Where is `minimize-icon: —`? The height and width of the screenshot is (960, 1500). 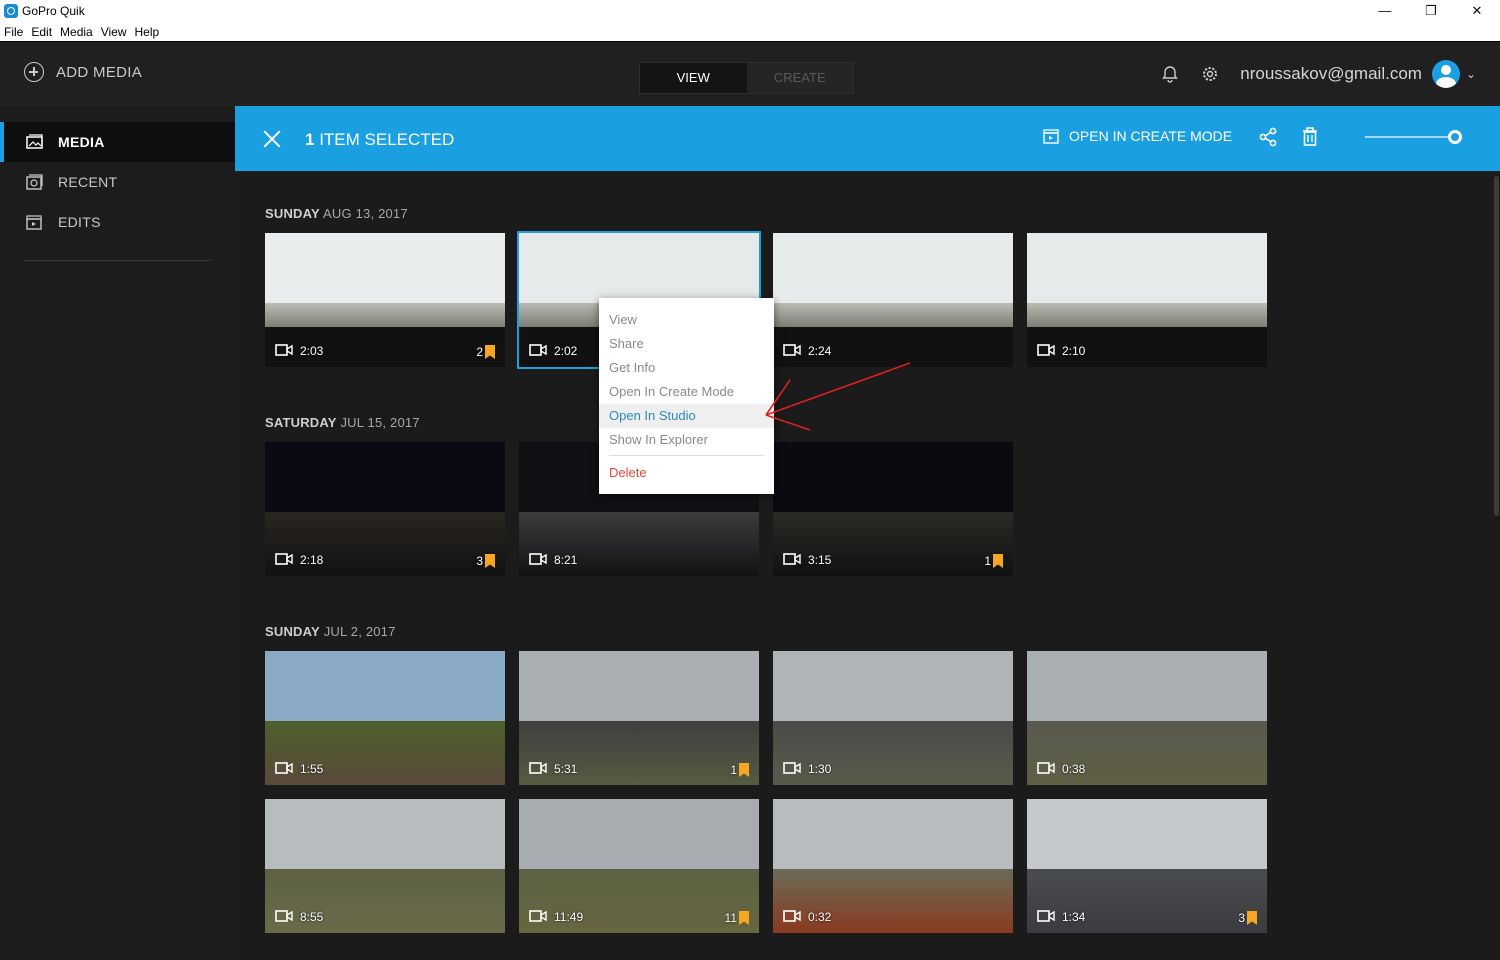
minimize-icon: — is located at coordinates (1385, 11).